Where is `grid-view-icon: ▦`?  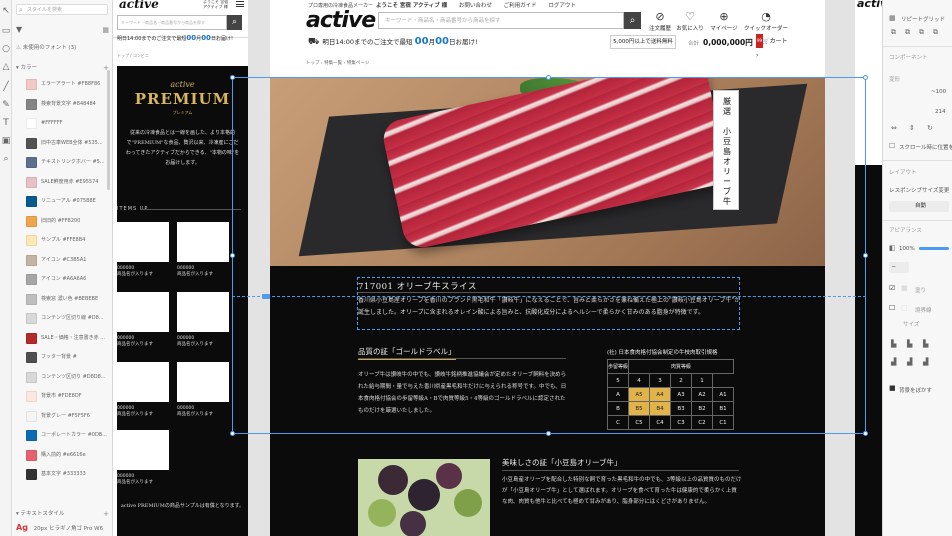 grid-view-icon: ▦ is located at coordinates (105, 30).